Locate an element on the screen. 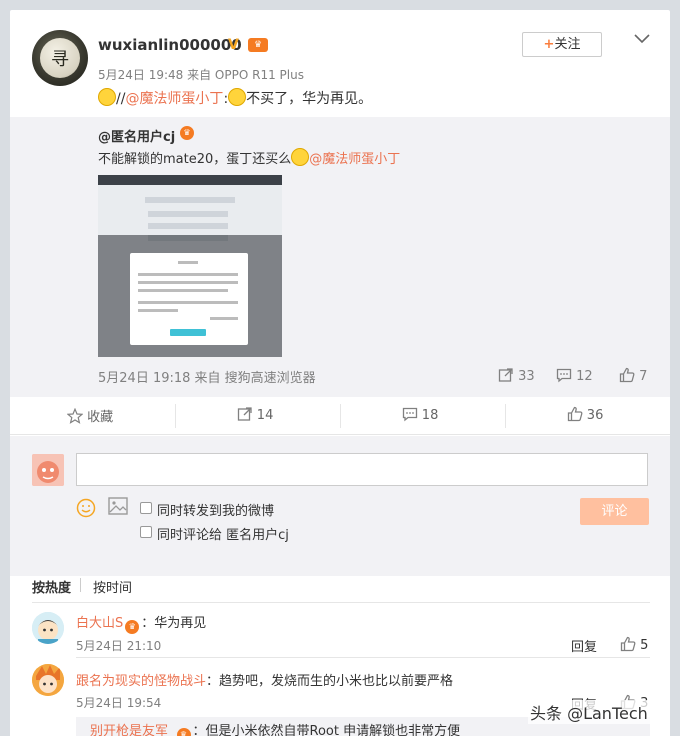  star-icon is located at coordinates (74, 416).